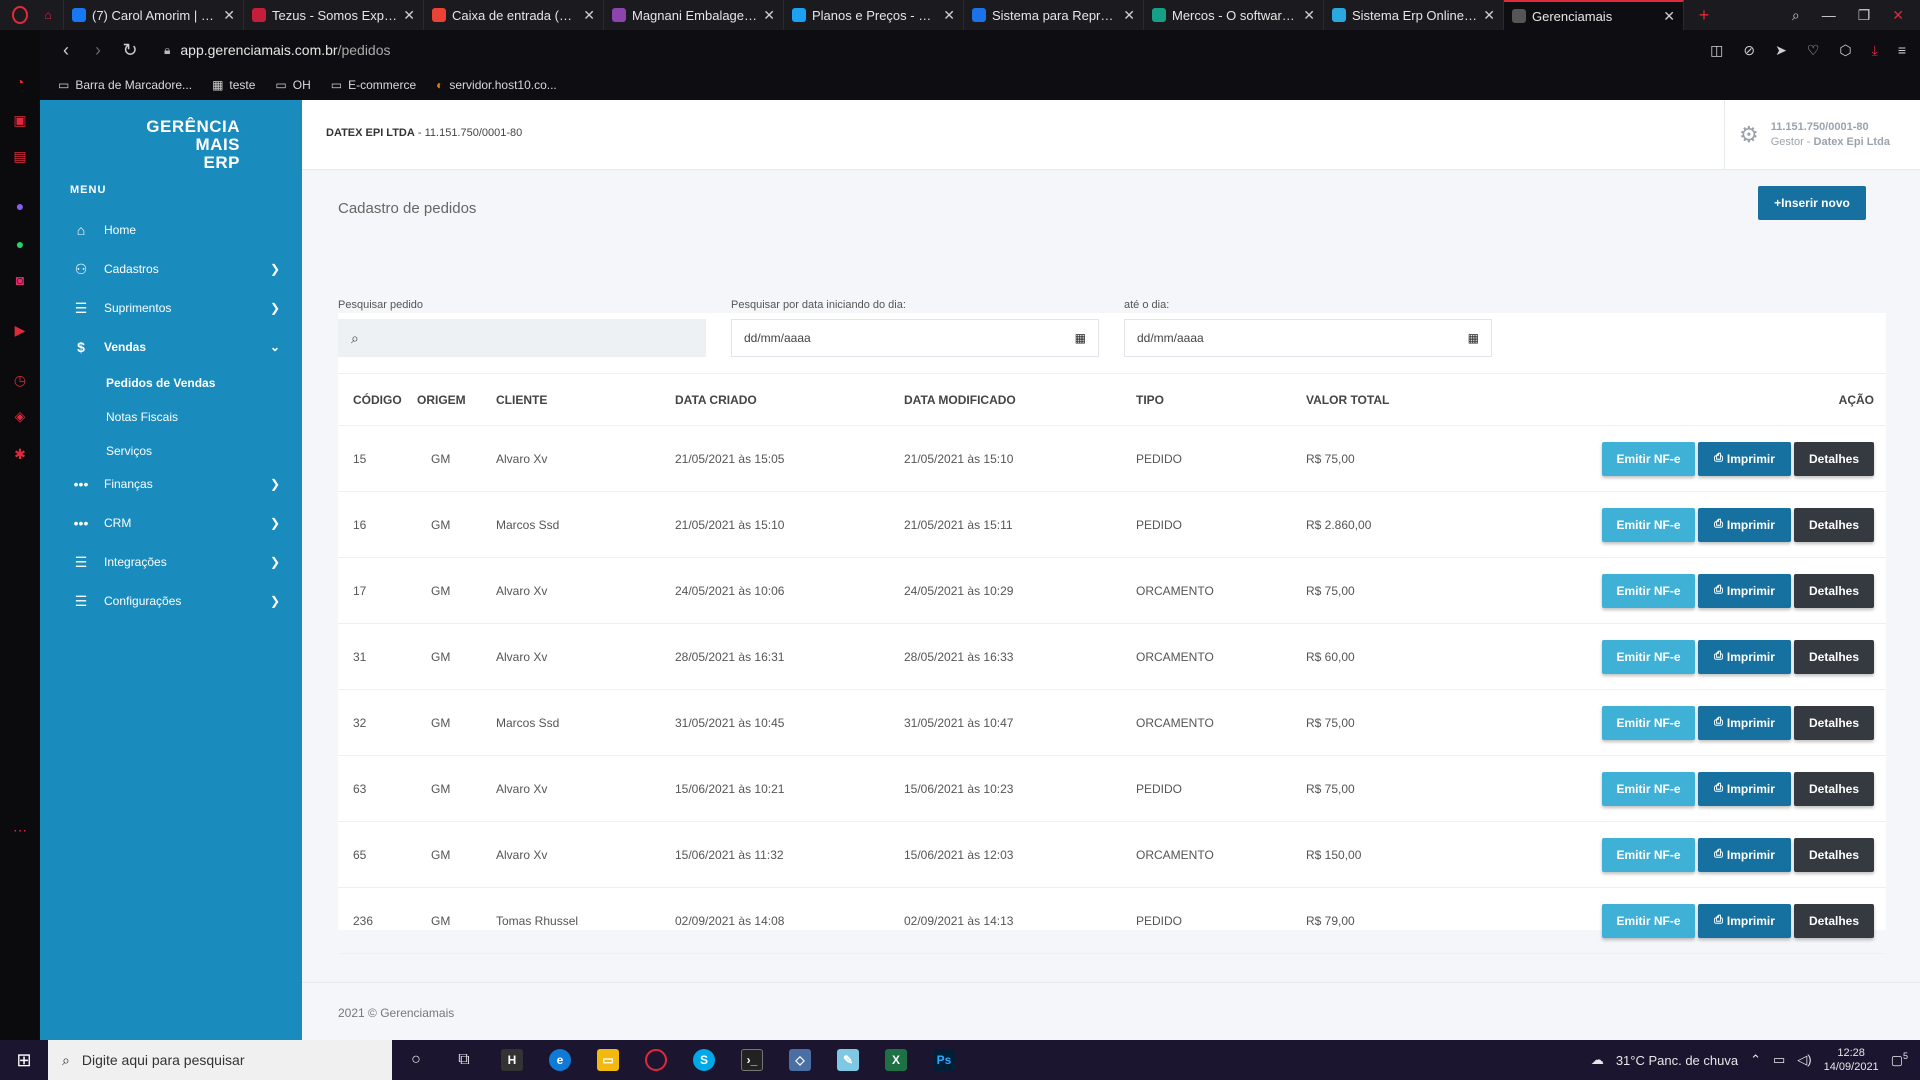 The width and height of the screenshot is (1920, 1080). Describe the element at coordinates (175, 230) in the screenshot. I see `sidebar-item-home: ⌂ Home` at that location.